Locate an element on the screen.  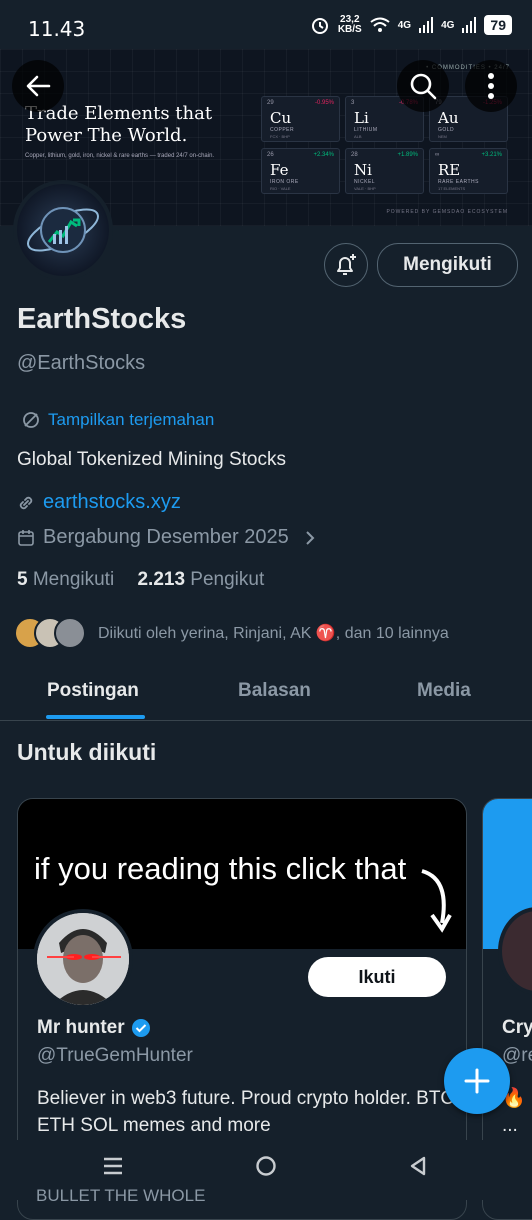
username: @EarthStocks is located at coordinates (81, 363).